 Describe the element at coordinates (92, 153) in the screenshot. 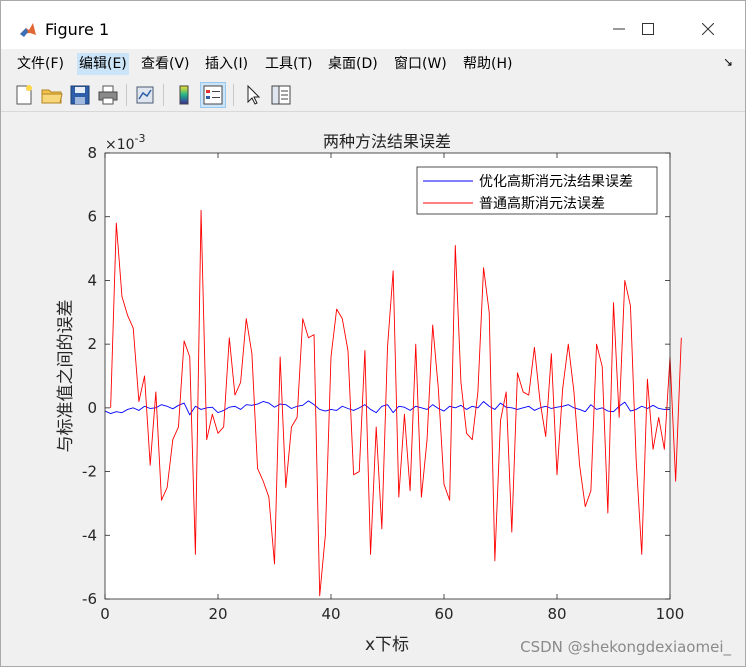

I see `y-tick-label: 8` at that location.